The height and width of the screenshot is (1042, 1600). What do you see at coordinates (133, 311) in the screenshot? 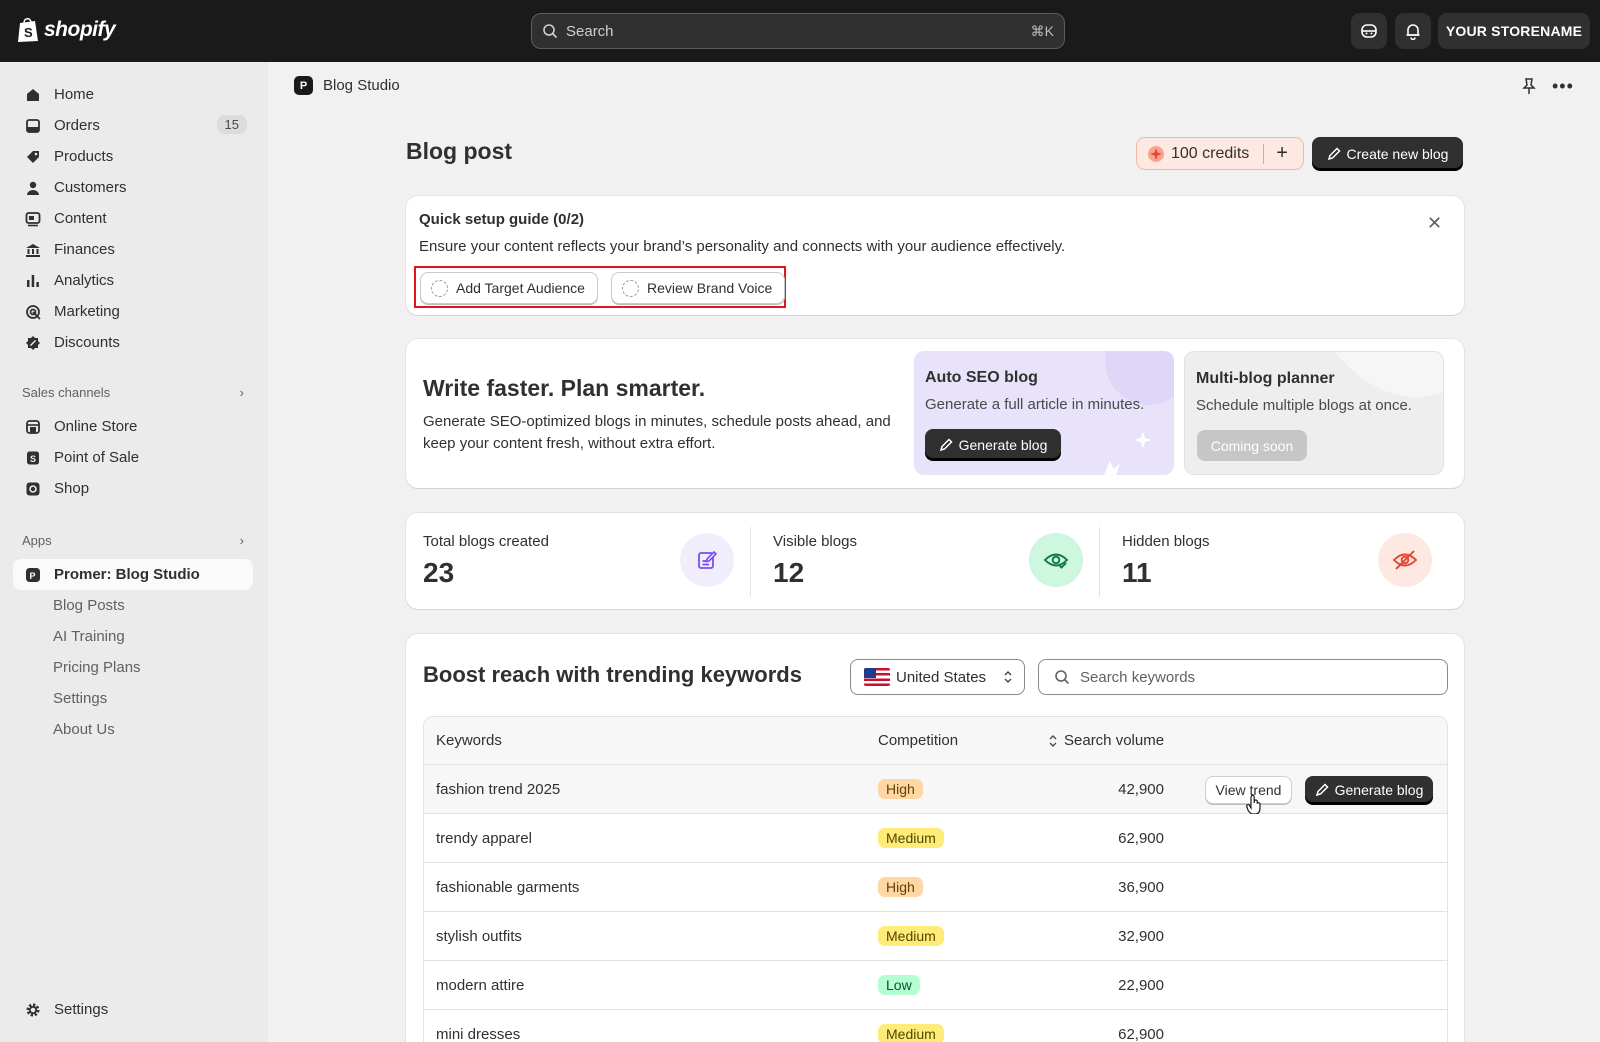
I see `sidebar-item-marketing: Marketing` at bounding box center [133, 311].